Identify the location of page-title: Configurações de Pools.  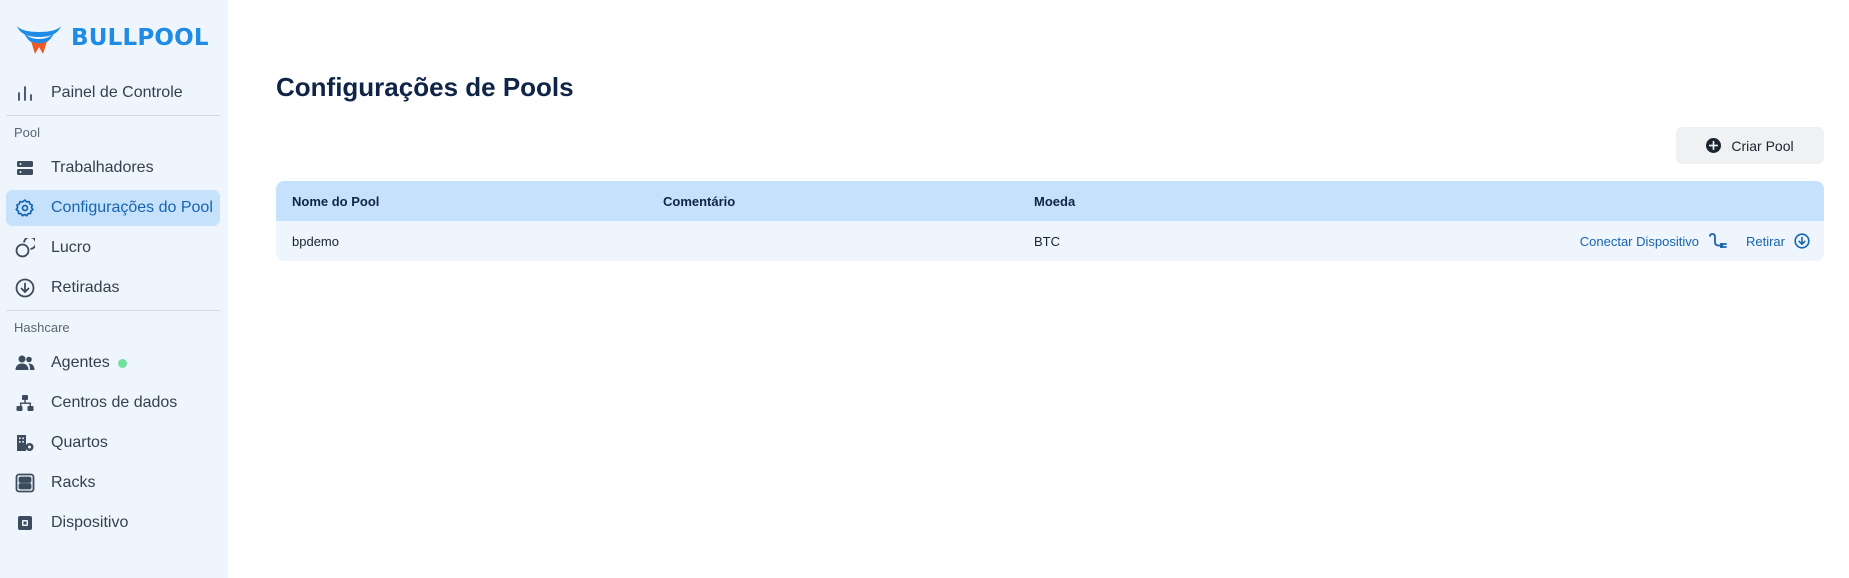
(425, 87).